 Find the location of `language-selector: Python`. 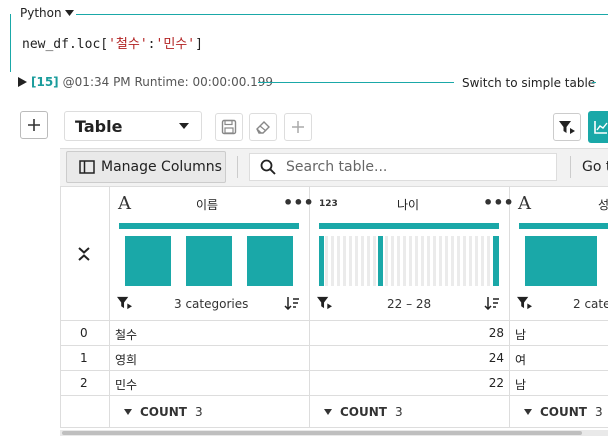

language-selector: Python is located at coordinates (47, 13).